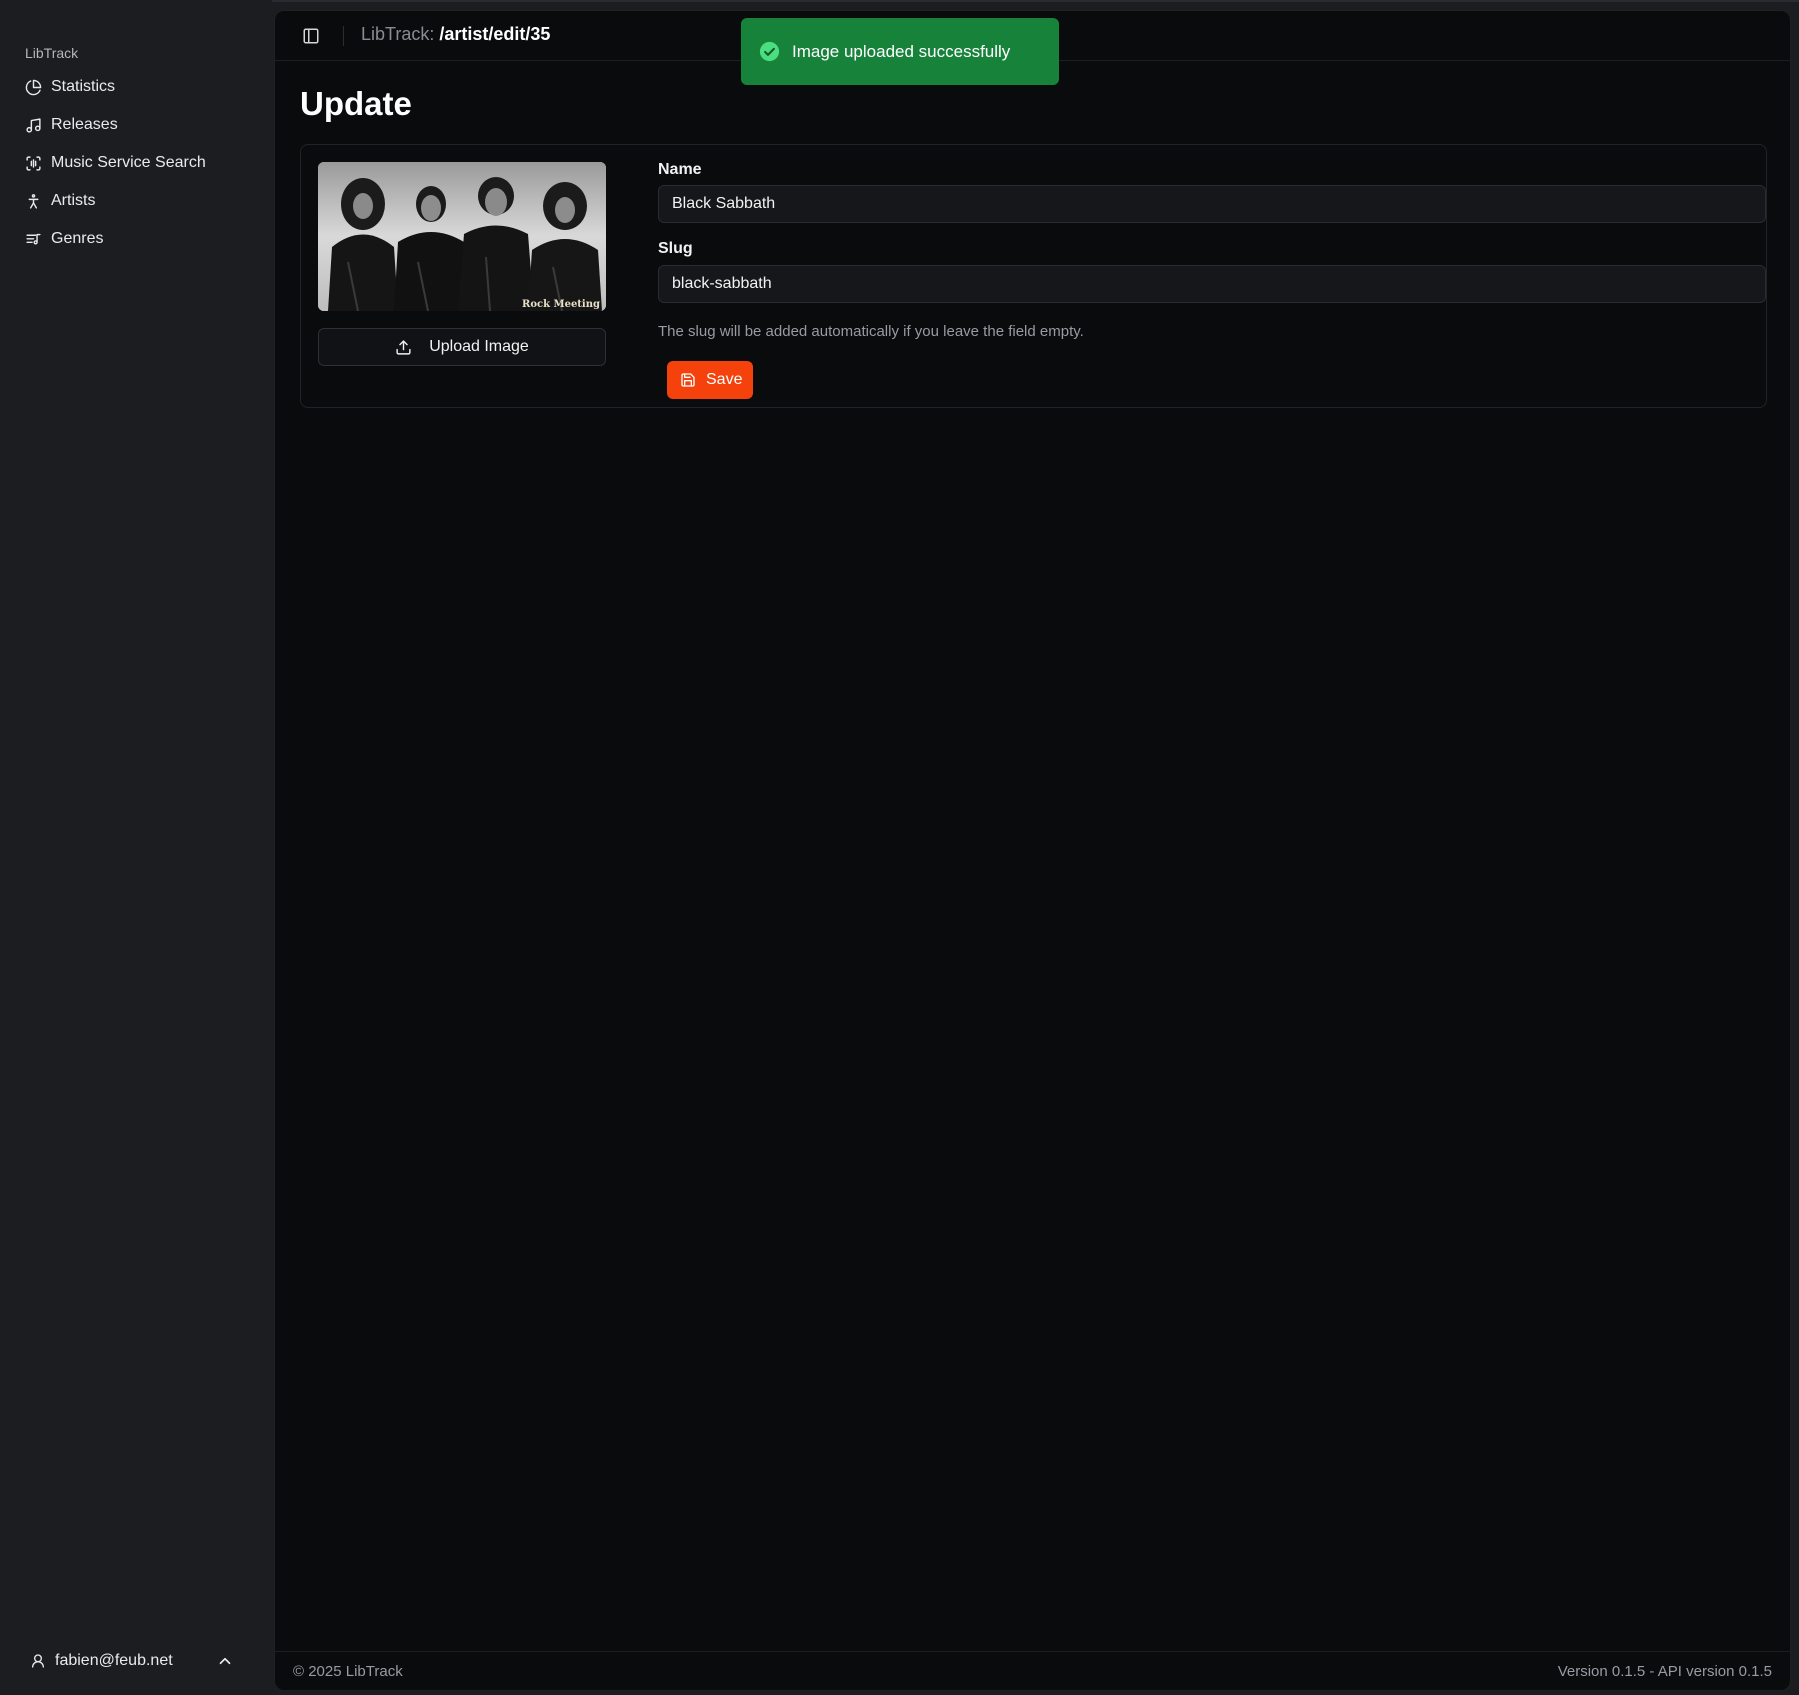 The image size is (1799, 1695). What do you see at coordinates (139, 87) in the screenshot?
I see `sidebar-item-statistics: Statistics` at bounding box center [139, 87].